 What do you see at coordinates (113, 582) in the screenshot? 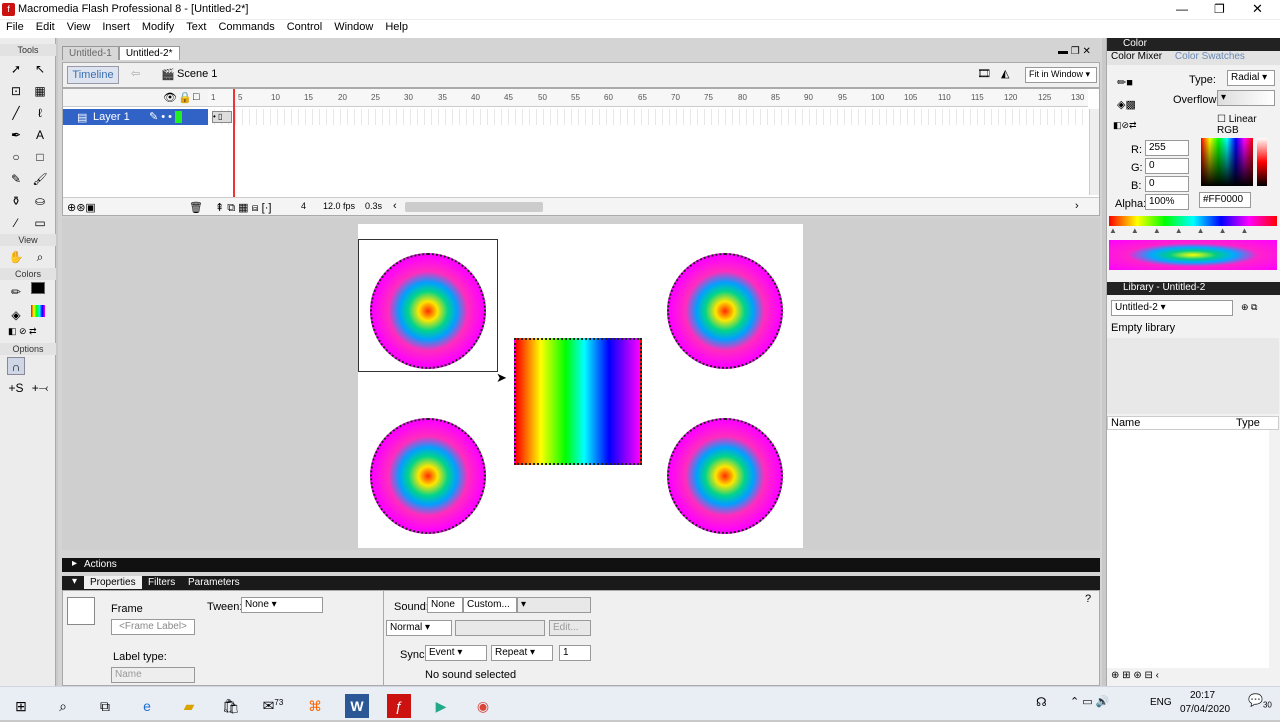
I see `tab-properties: Properties` at bounding box center [113, 582].